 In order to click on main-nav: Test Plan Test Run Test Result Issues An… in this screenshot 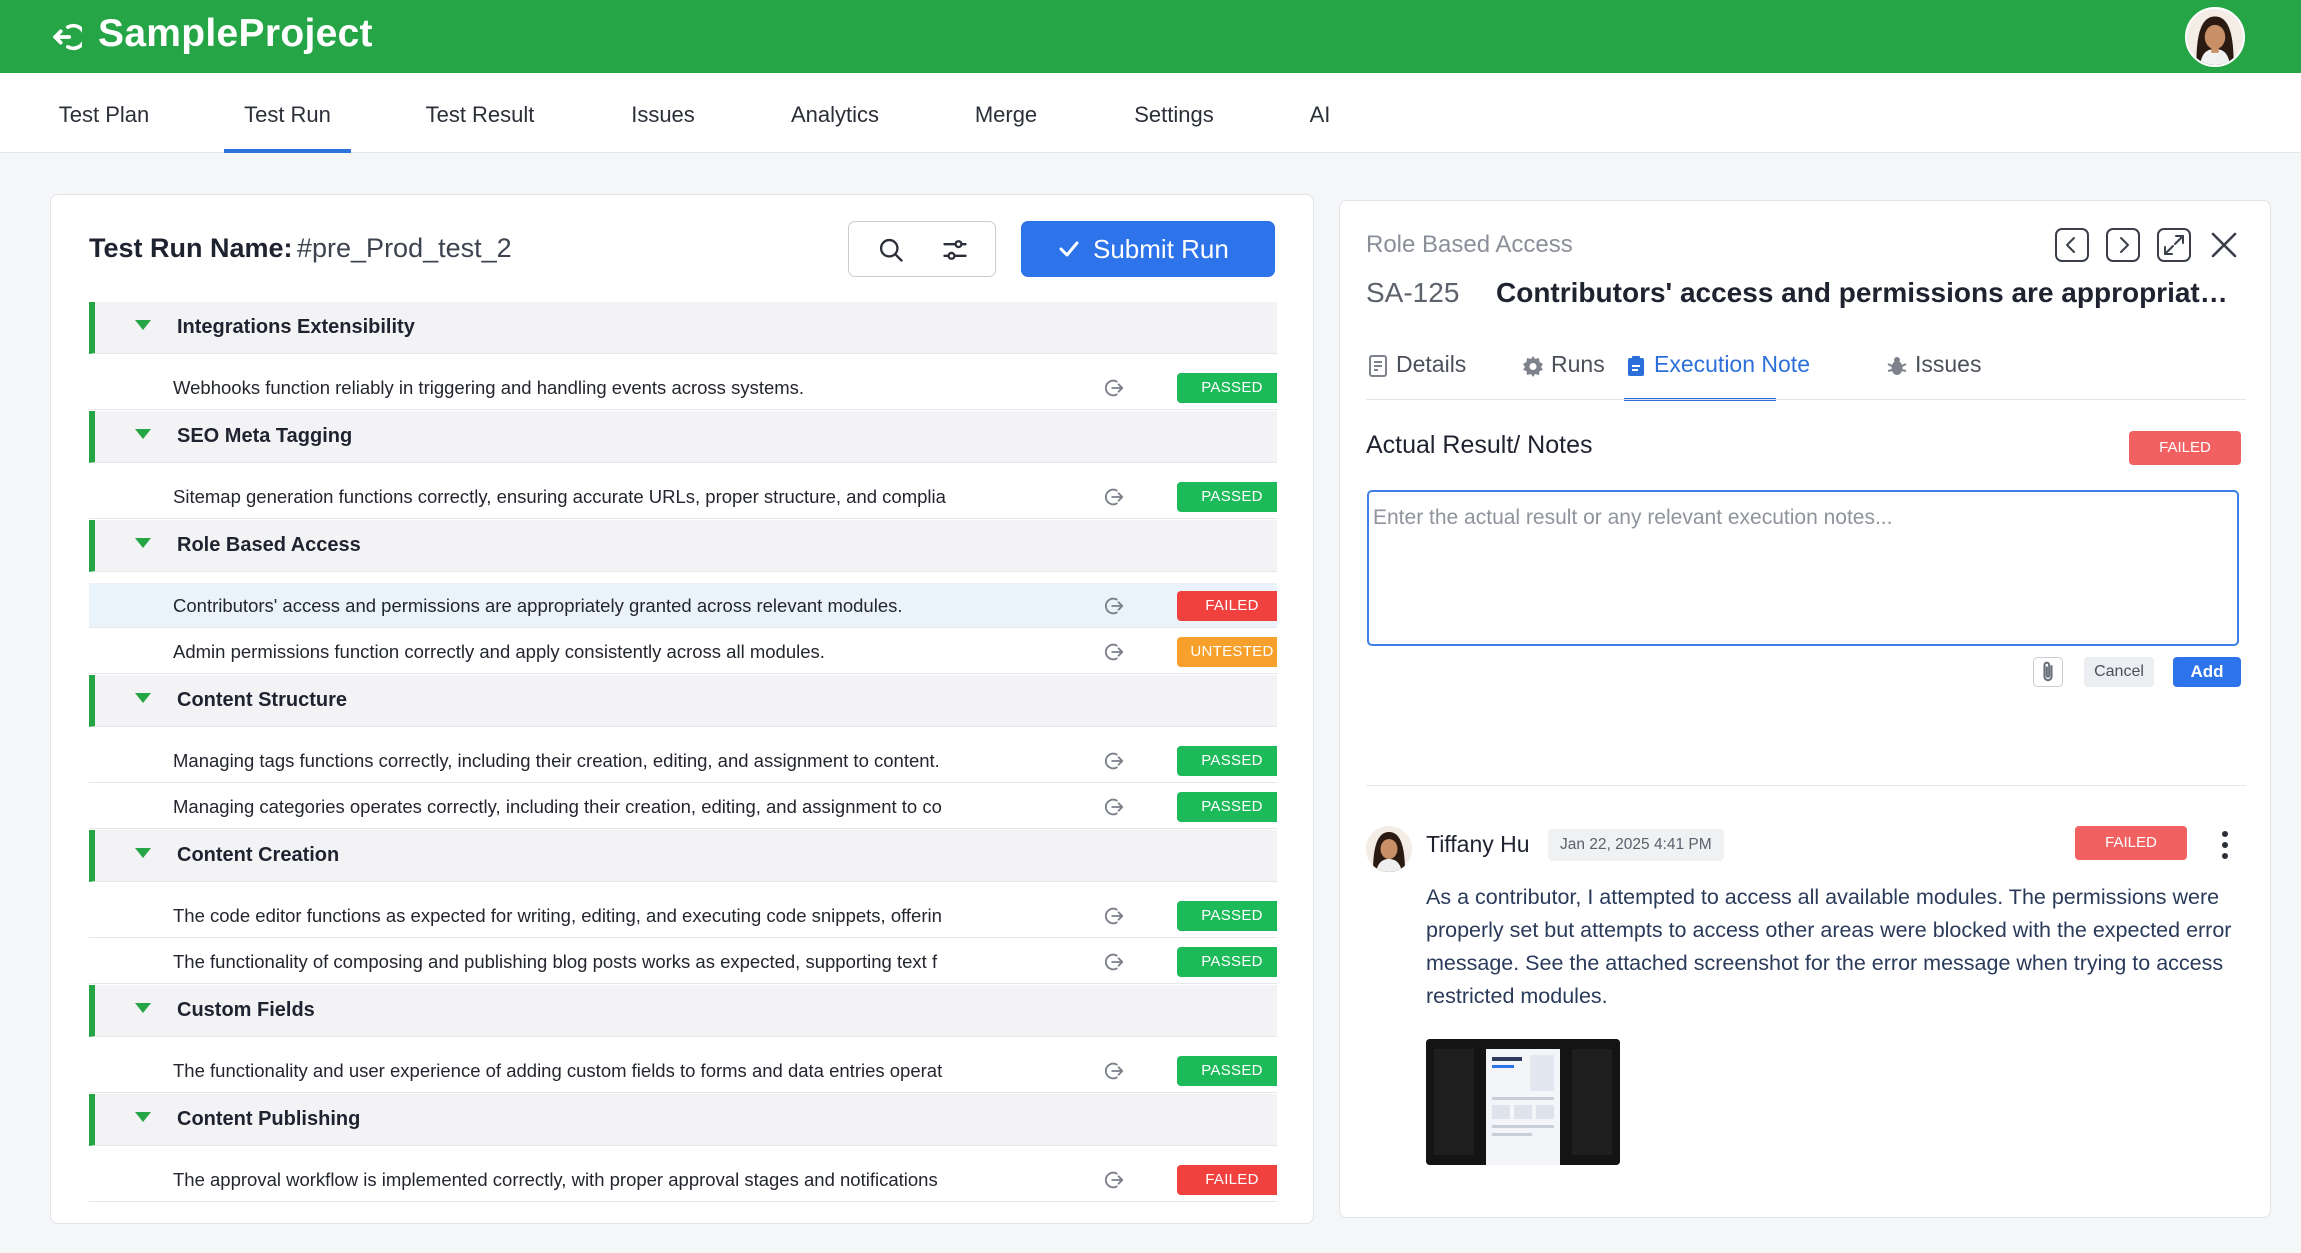, I will do `click(1150, 113)`.